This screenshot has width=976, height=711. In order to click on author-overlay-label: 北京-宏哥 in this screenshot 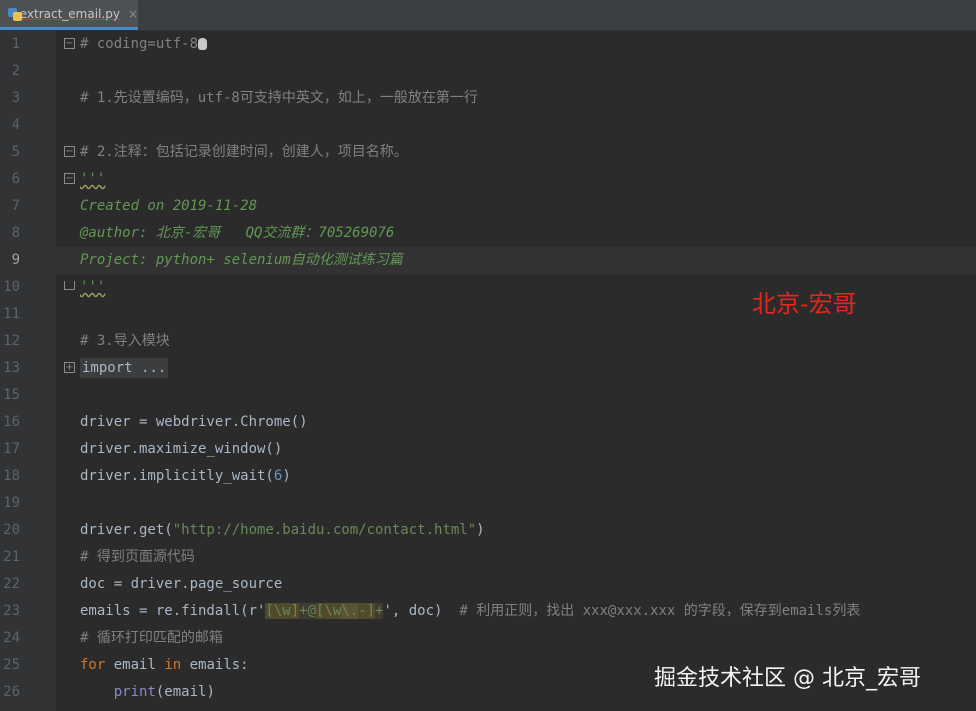, I will do `click(804, 304)`.